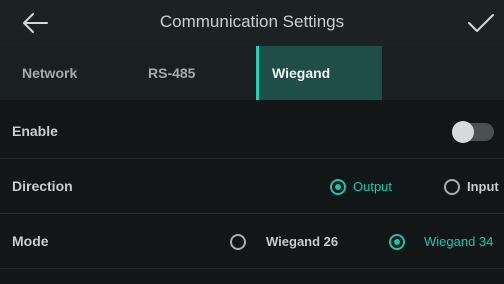 Image resolution: width=504 pixels, height=284 pixels. What do you see at coordinates (302, 241) in the screenshot?
I see `mode-wiegand26-label: Wiegand 26` at bounding box center [302, 241].